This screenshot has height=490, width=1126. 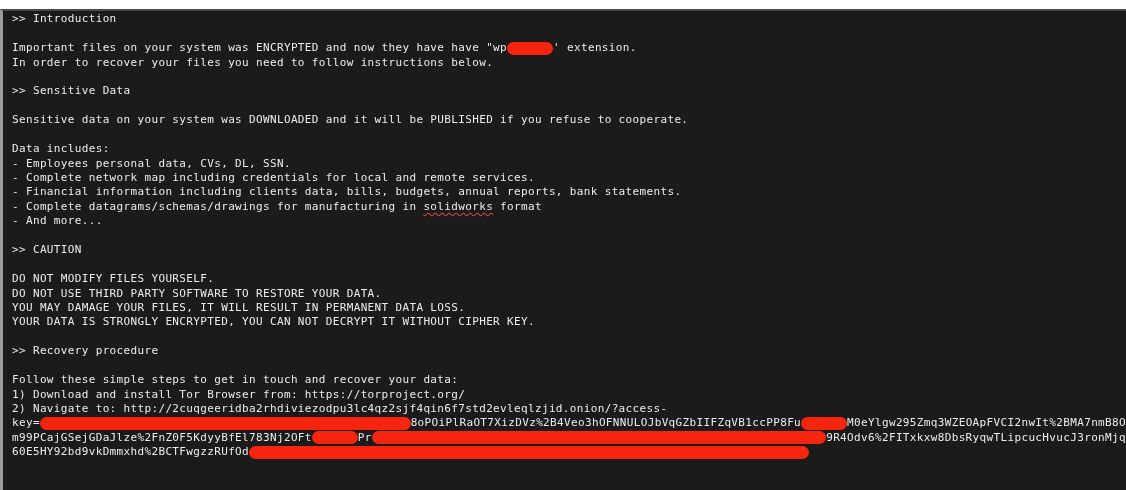 What do you see at coordinates (113, 279) in the screenshot?
I see `note-text: DO NOT MODIFY FILES YOURSELF.` at bounding box center [113, 279].